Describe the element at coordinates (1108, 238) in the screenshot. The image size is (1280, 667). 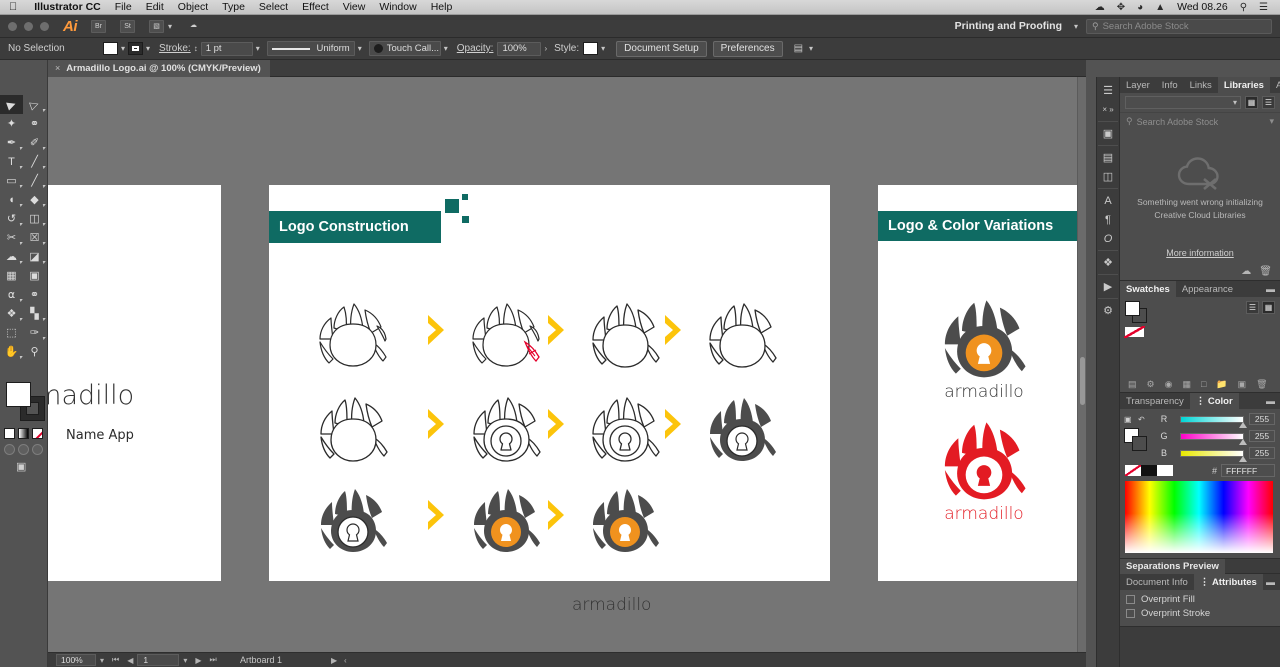
I see `glyphs-panel-icon: O` at that location.